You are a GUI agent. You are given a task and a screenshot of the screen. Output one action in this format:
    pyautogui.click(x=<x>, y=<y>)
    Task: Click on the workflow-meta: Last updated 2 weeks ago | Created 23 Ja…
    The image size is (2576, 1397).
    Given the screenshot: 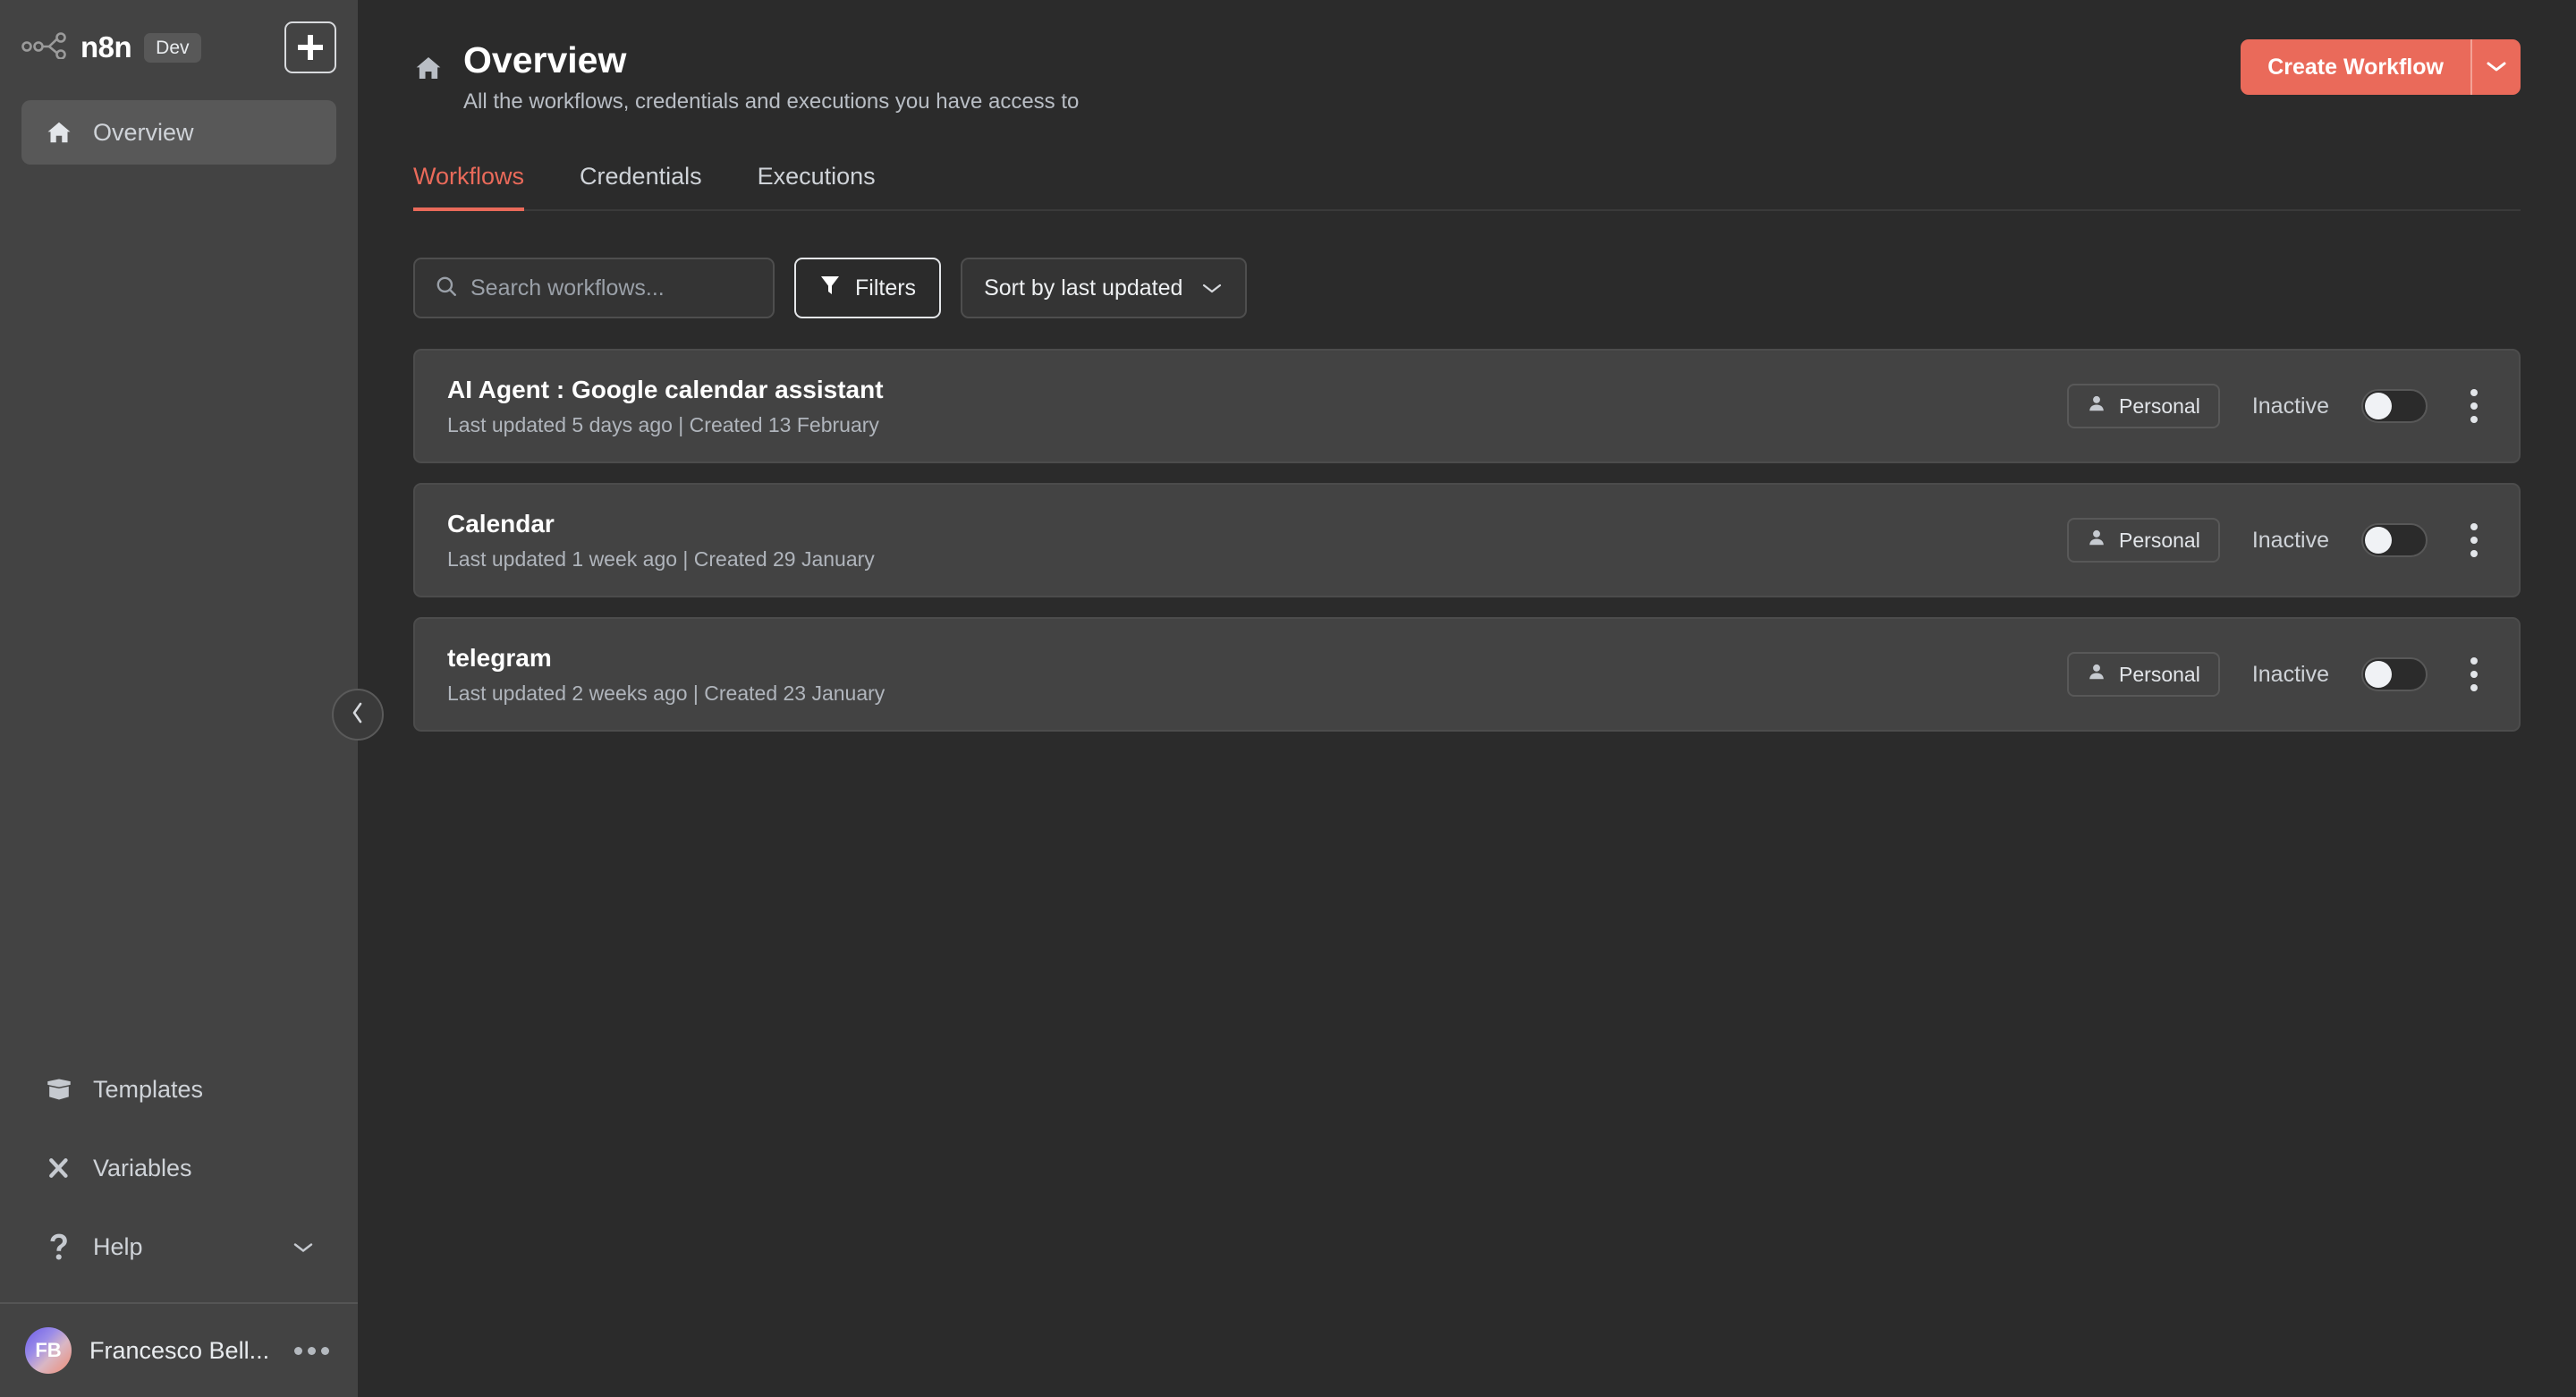 What is the action you would take?
    pyautogui.click(x=666, y=693)
    